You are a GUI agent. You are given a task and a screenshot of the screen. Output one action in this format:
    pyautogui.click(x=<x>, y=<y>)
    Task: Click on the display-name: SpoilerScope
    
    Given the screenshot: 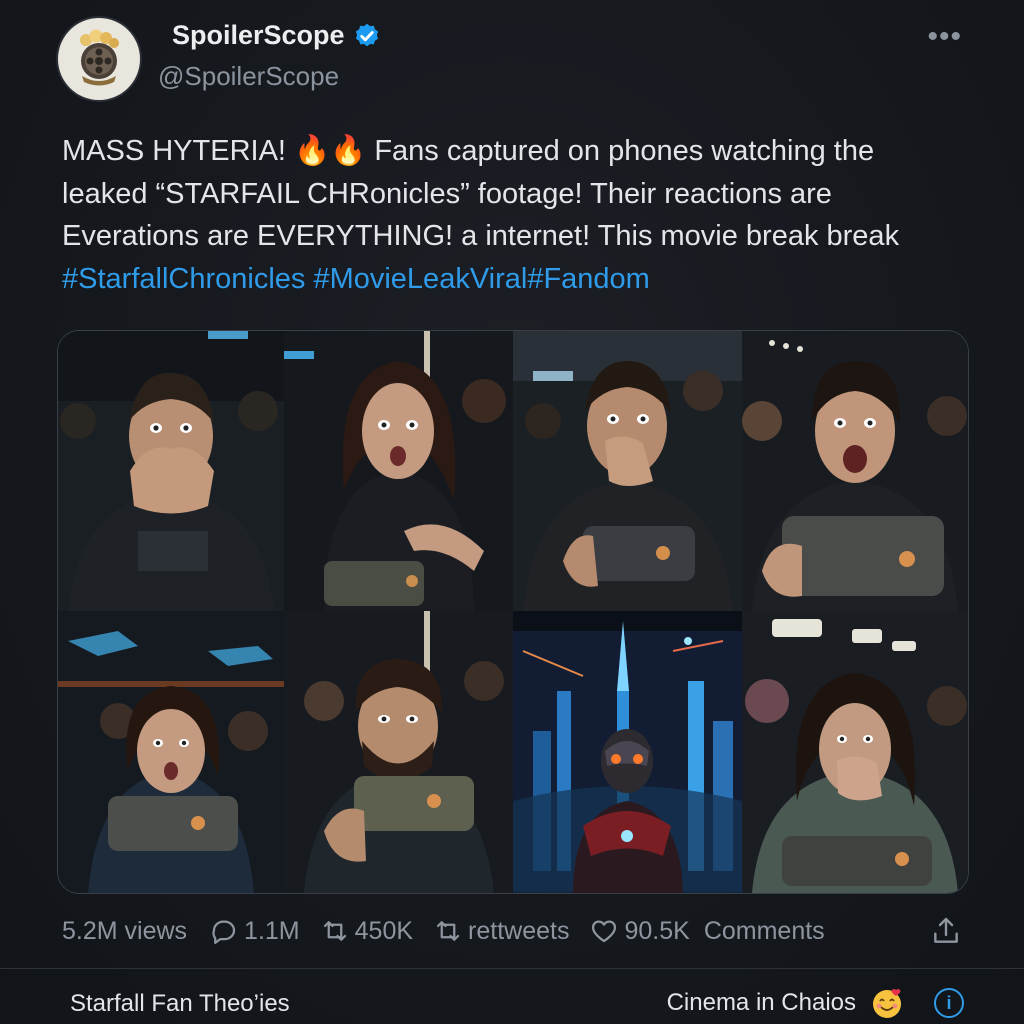 What is the action you would take?
    pyautogui.click(x=258, y=35)
    